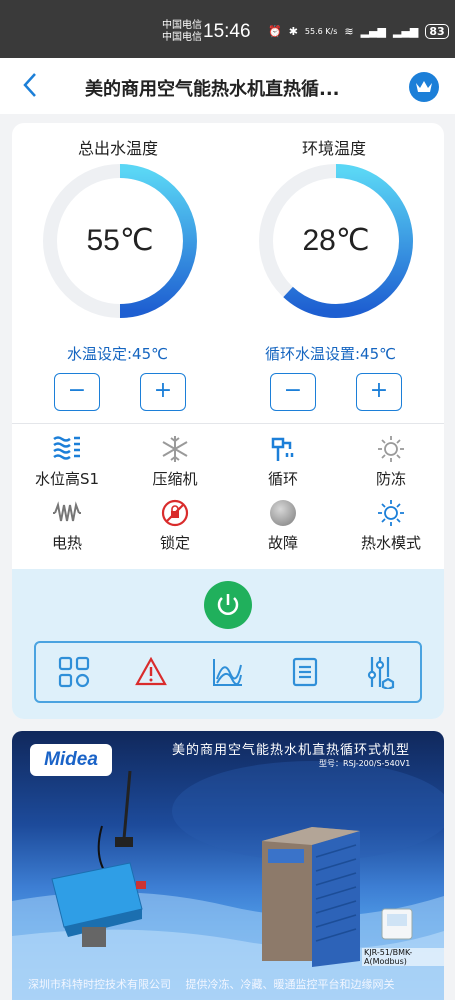  I want to click on carrier-1: 中国电信, so click(182, 25).